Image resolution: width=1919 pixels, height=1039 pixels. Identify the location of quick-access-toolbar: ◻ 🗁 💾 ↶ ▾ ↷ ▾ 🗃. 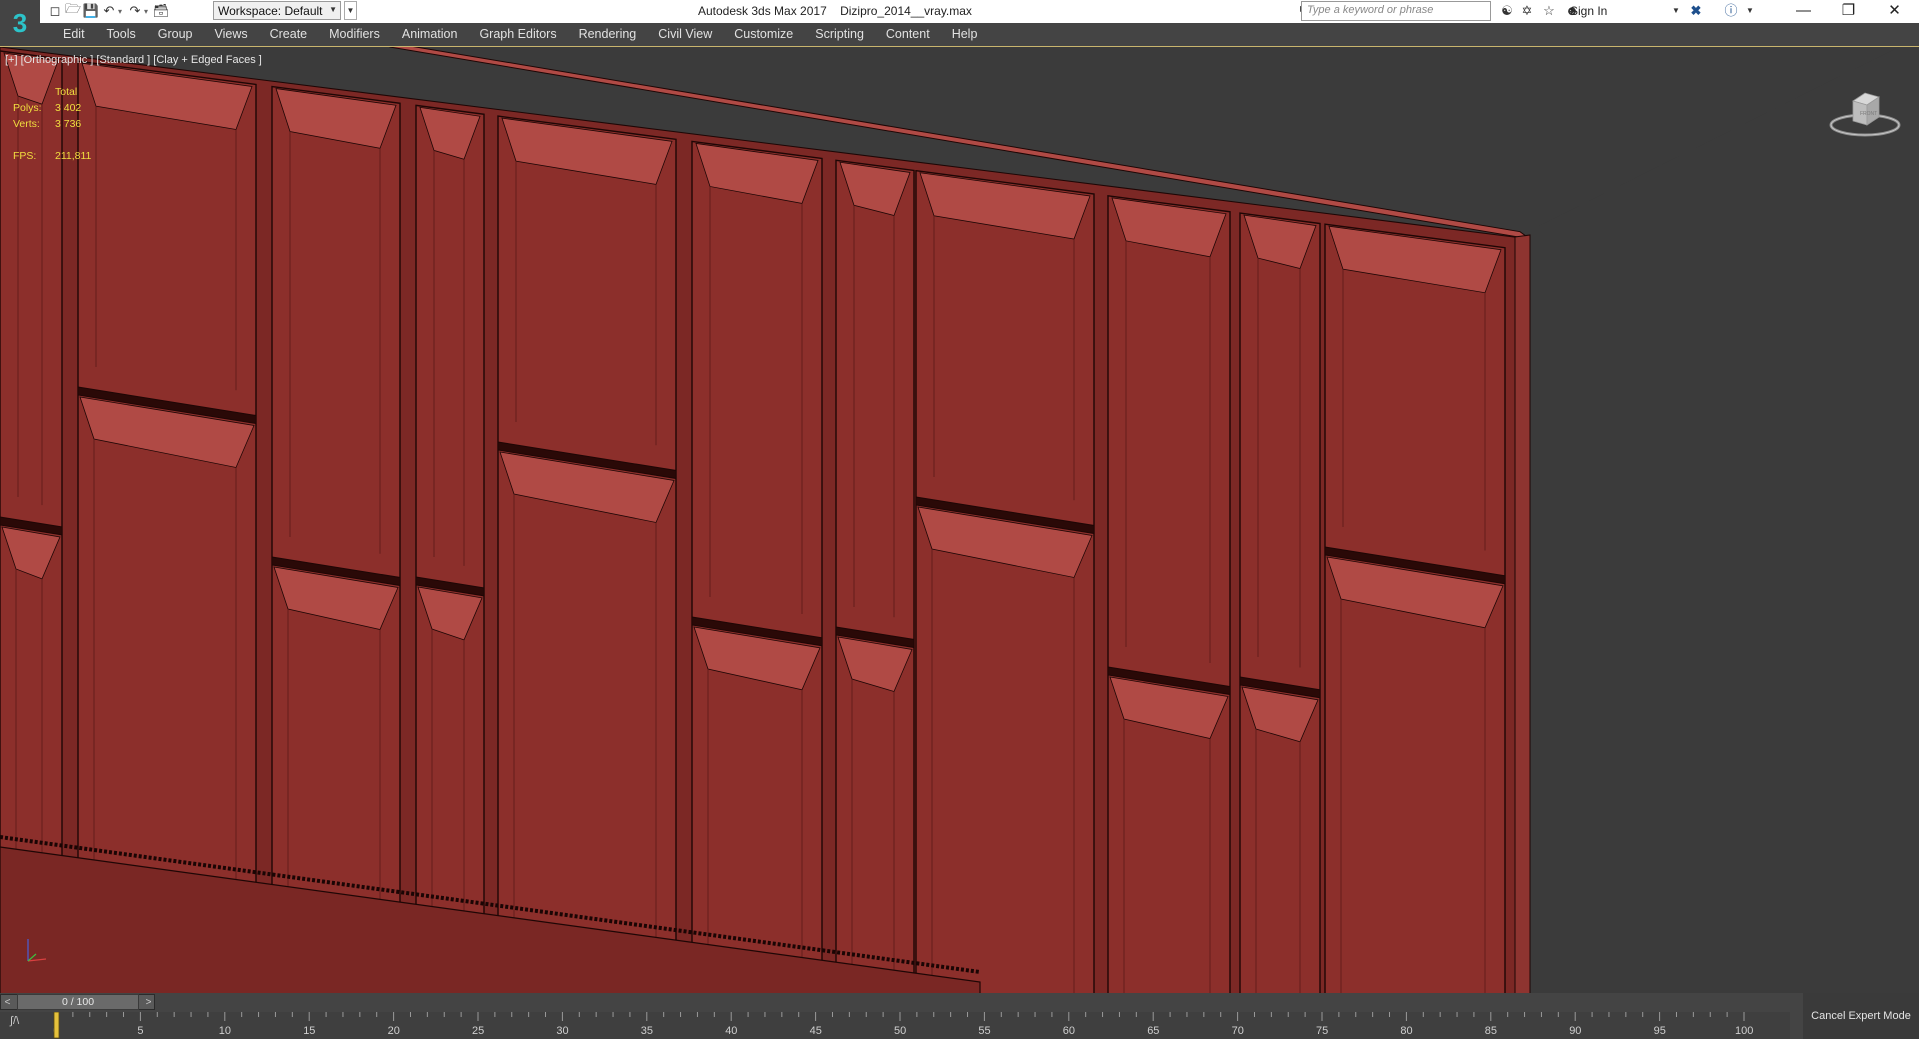
(108, 10).